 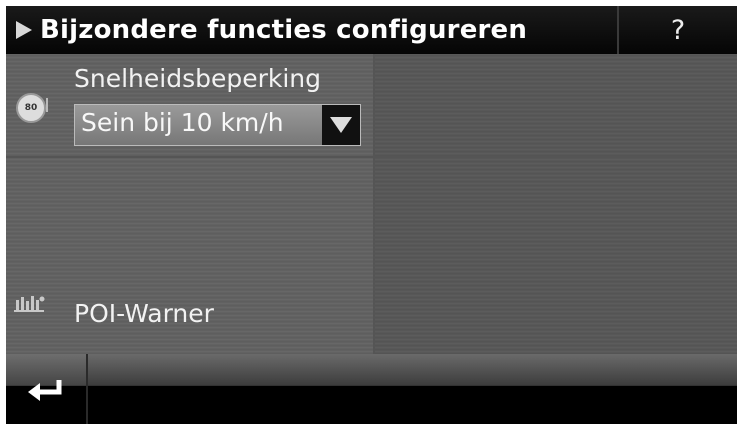 I want to click on speed-limit-dropdown: Sein bij 10 km/h, so click(x=217, y=125).